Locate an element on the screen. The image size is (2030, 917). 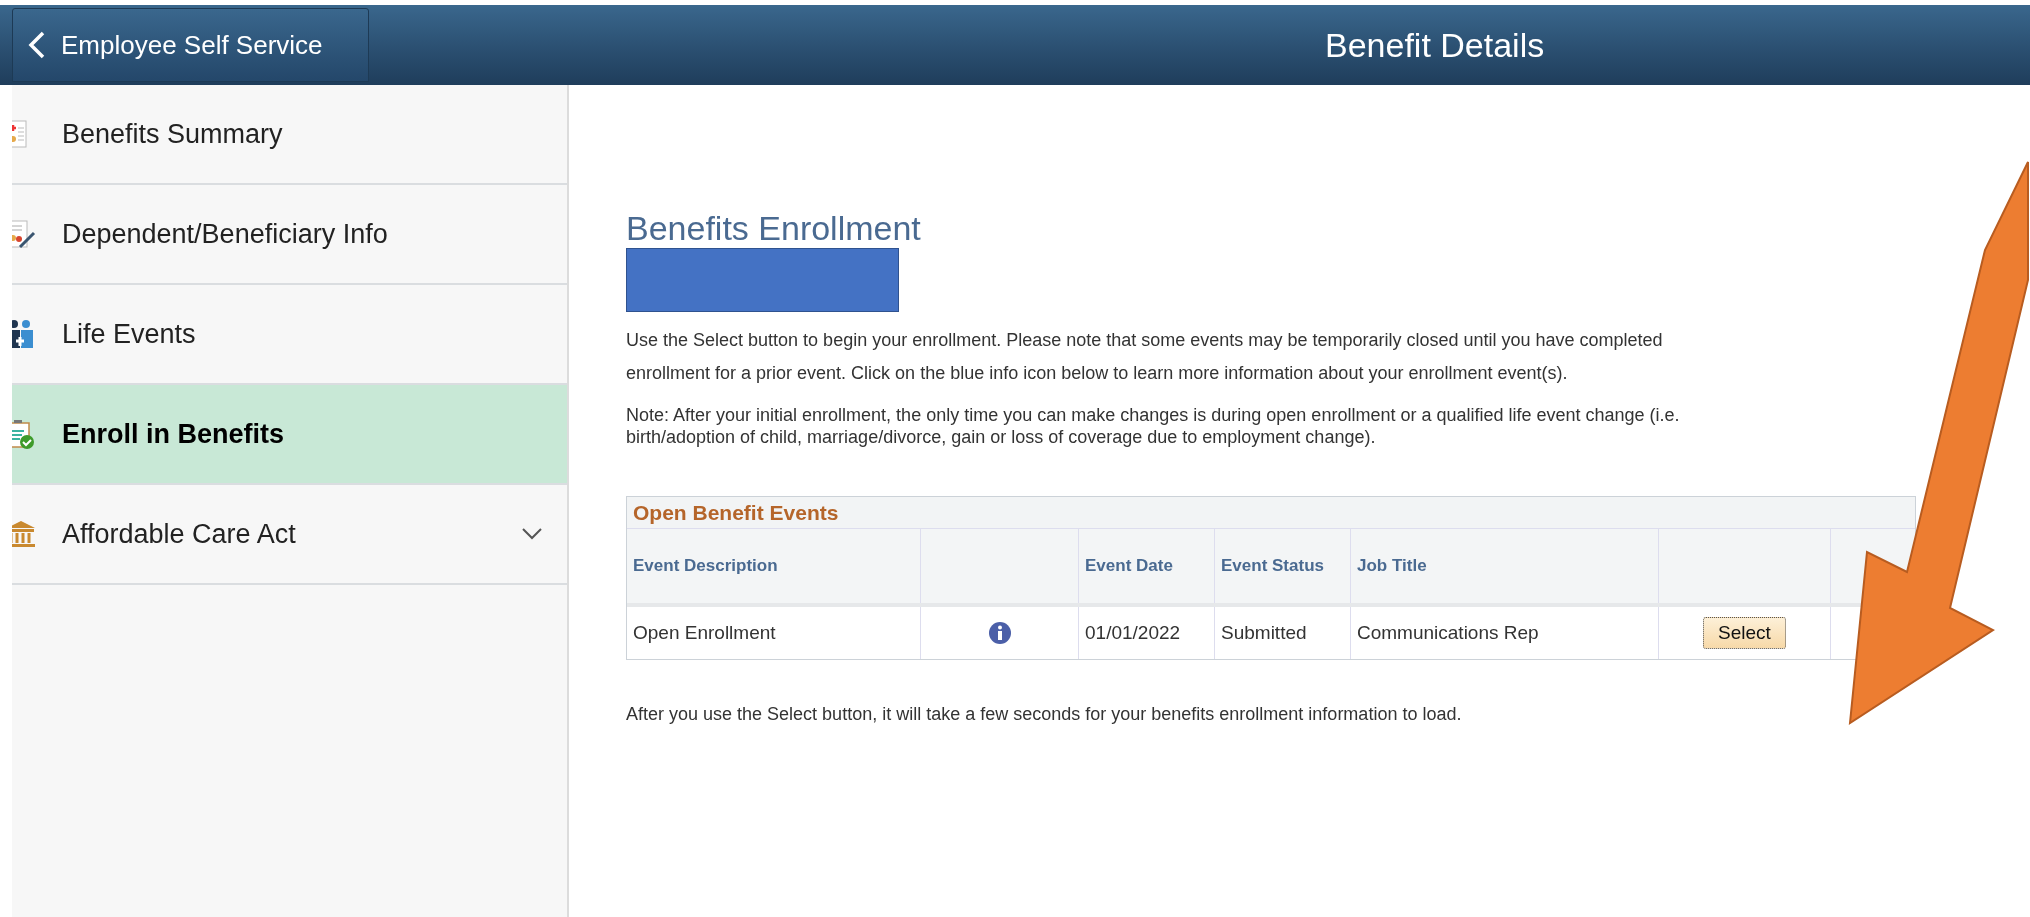
column-header: Job Title is located at coordinates (1505, 566).